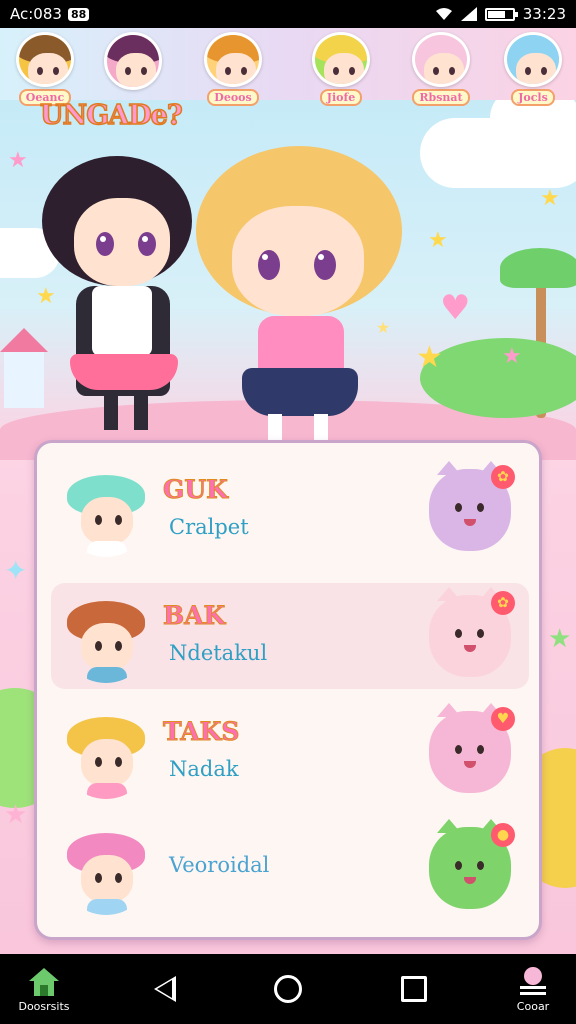 The height and width of the screenshot is (1024, 576). What do you see at coordinates (288, 64) in the screenshot?
I see `avatar-strip` at bounding box center [288, 64].